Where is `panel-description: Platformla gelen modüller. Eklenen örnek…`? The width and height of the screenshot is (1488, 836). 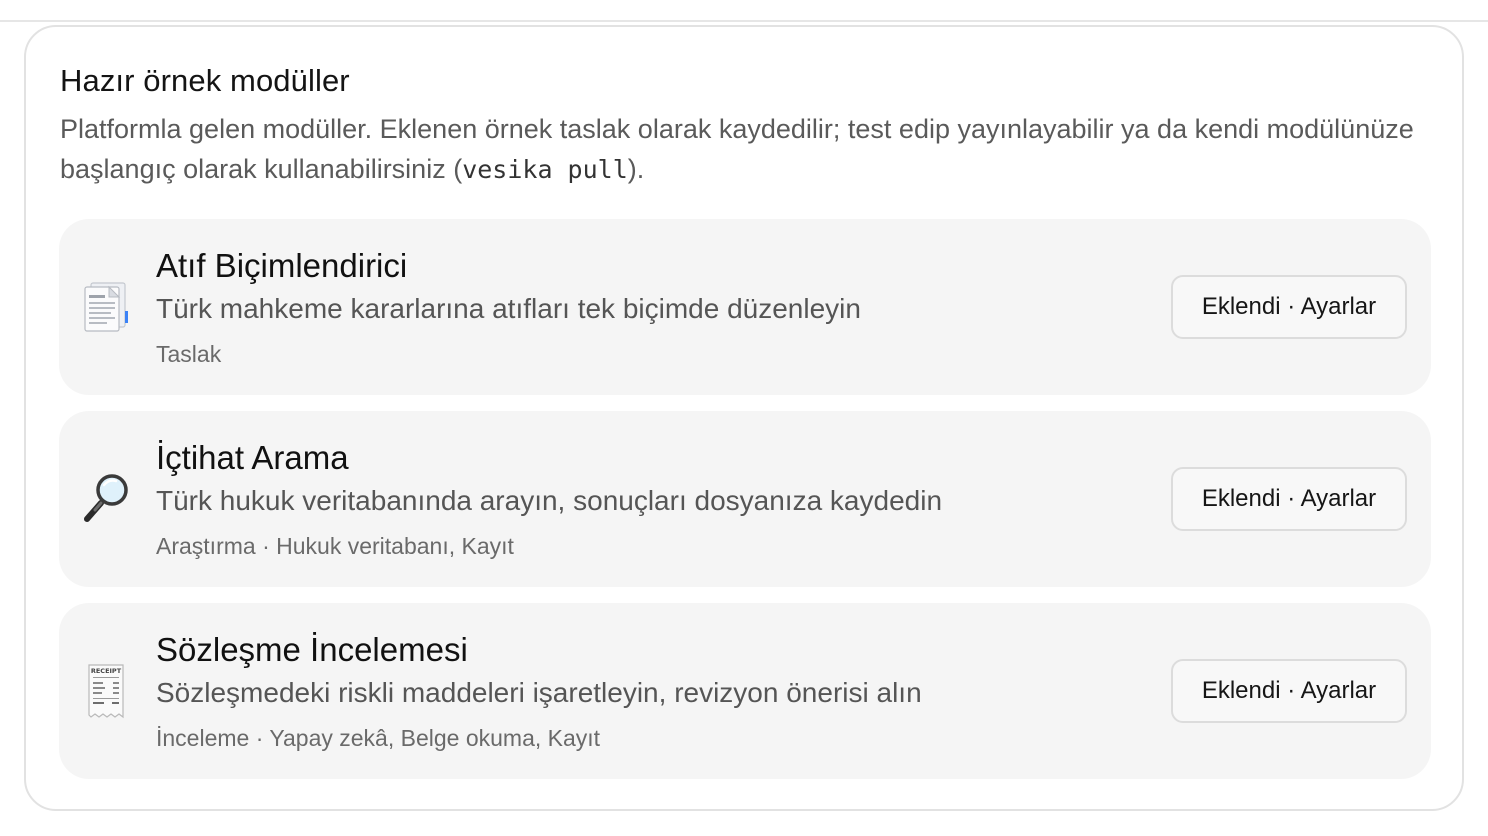 panel-description: Platformla gelen modüller. Eklenen örnek… is located at coordinates (740, 149).